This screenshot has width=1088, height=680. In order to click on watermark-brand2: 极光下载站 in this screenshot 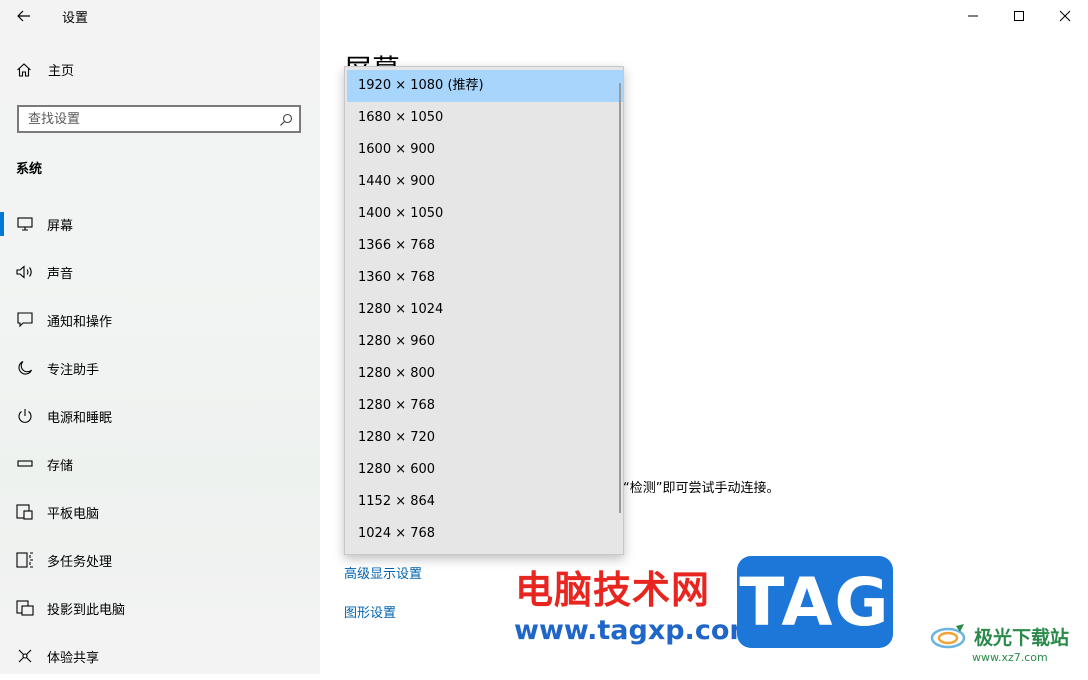, I will do `click(999, 636)`.